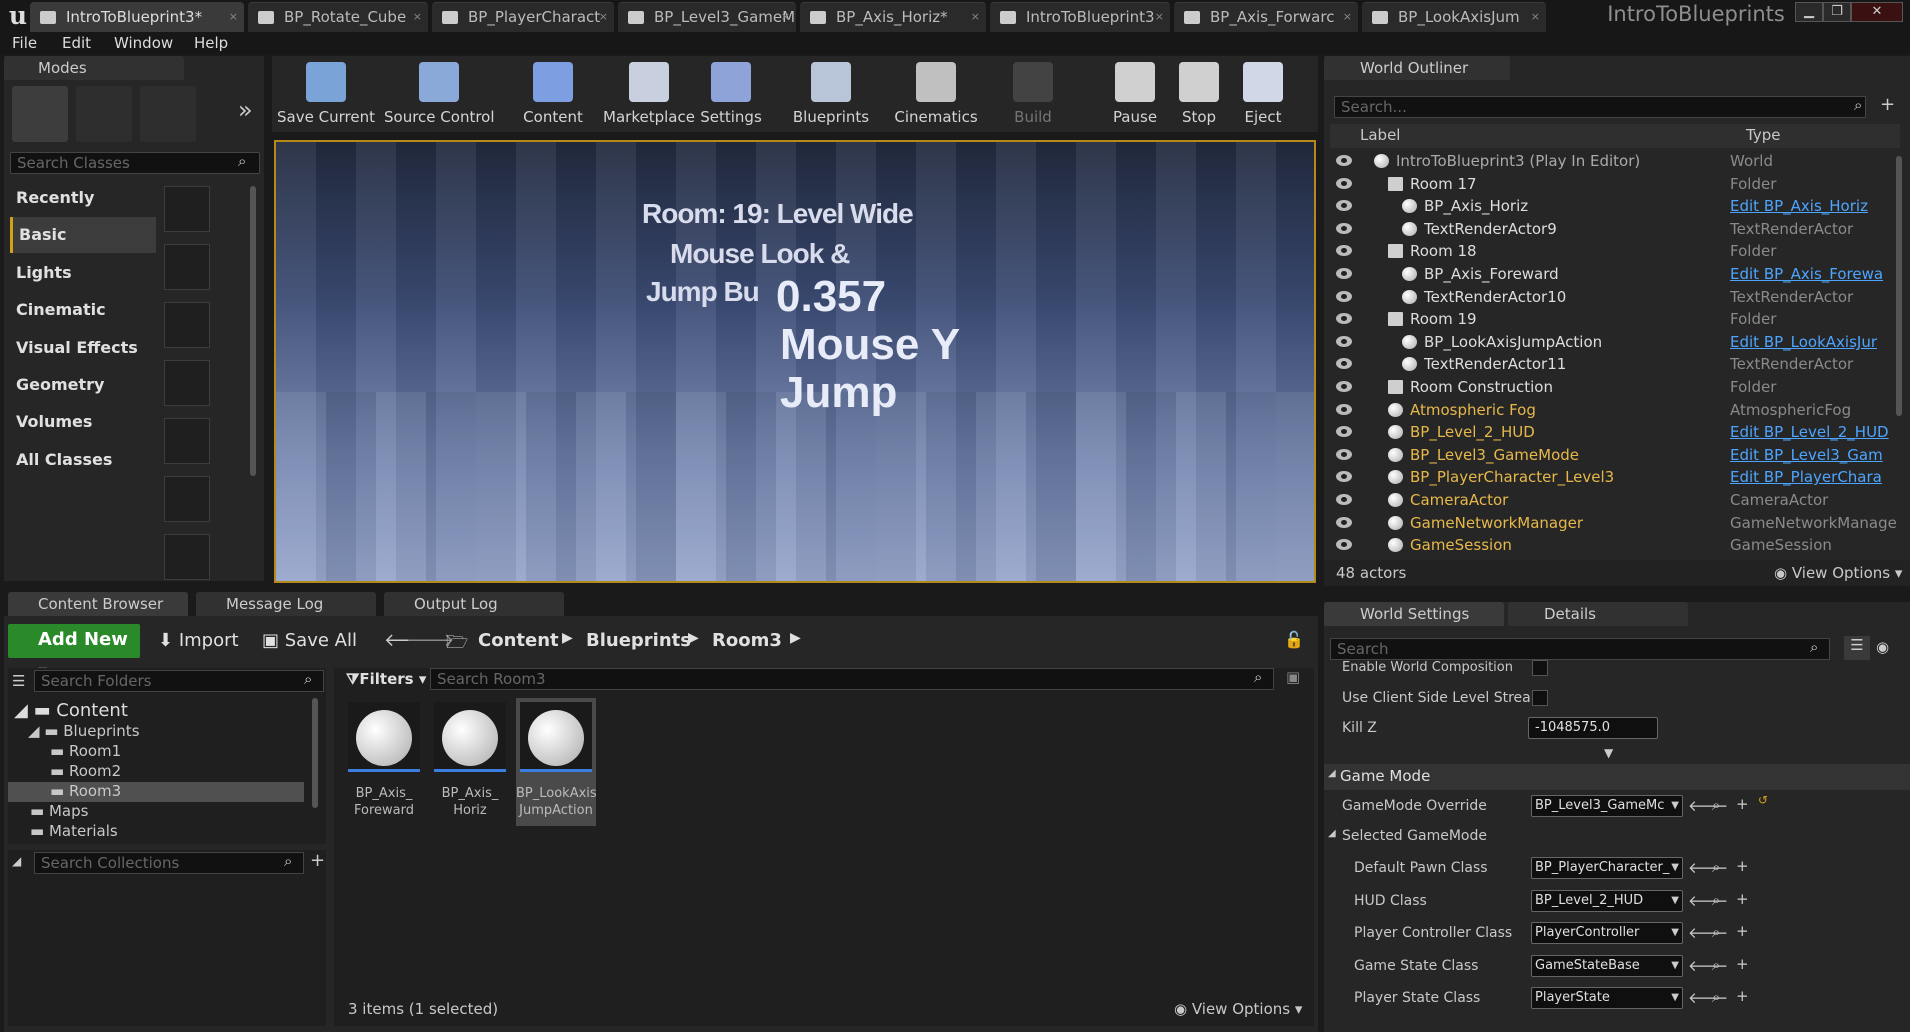 The width and height of the screenshot is (1910, 1032). What do you see at coordinates (83, 422) in the screenshot?
I see `mode-category: Volumes` at bounding box center [83, 422].